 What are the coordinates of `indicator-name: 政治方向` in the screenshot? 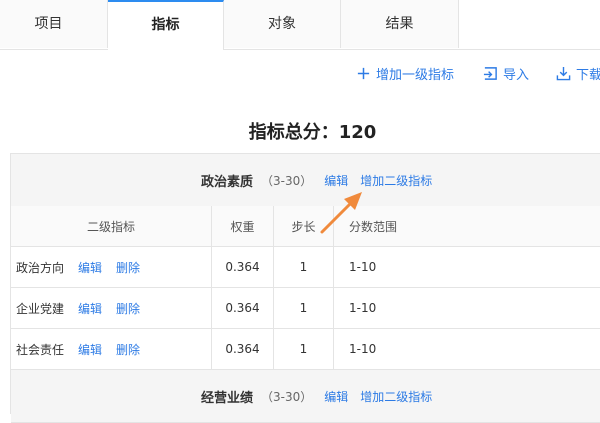 It's located at (40, 267).